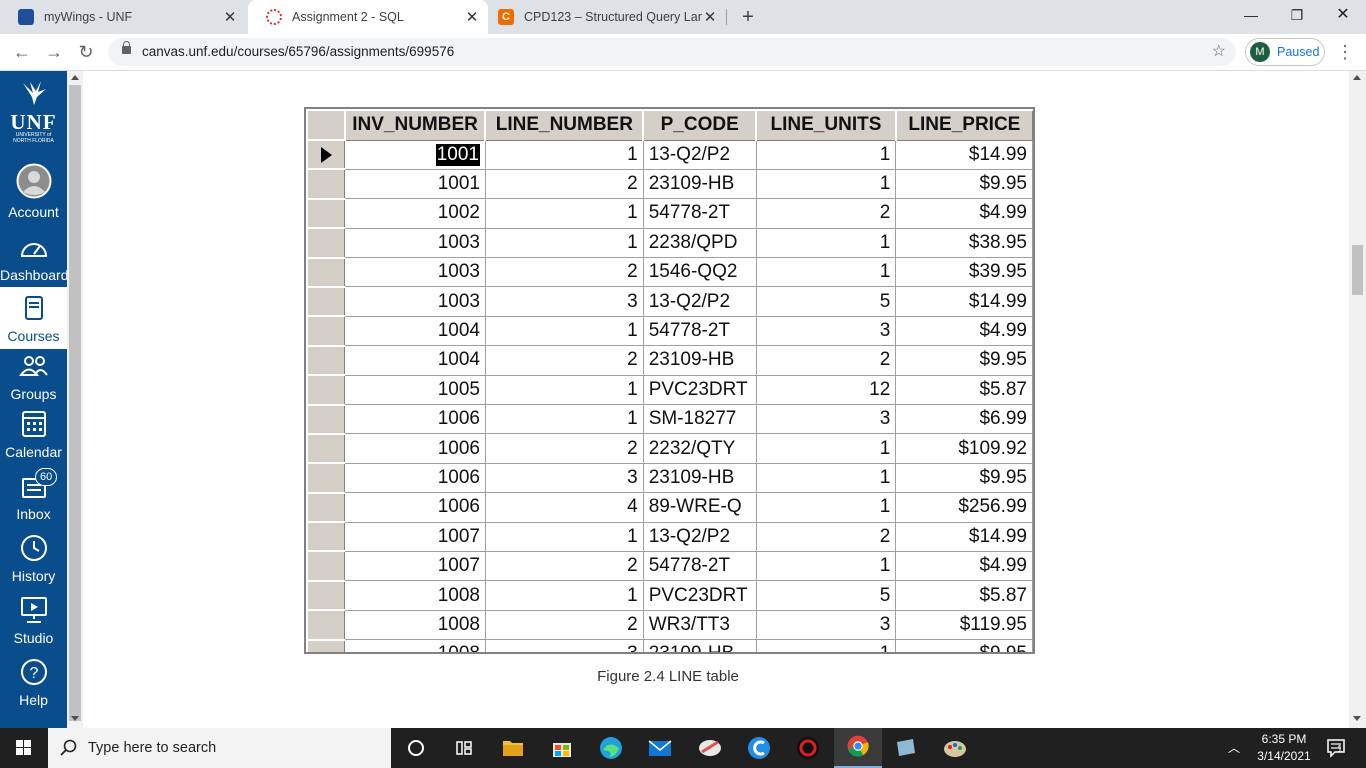 The image size is (1366, 768). Describe the element at coordinates (415, 331) in the screenshot. I see `table-cell: 1004` at that location.